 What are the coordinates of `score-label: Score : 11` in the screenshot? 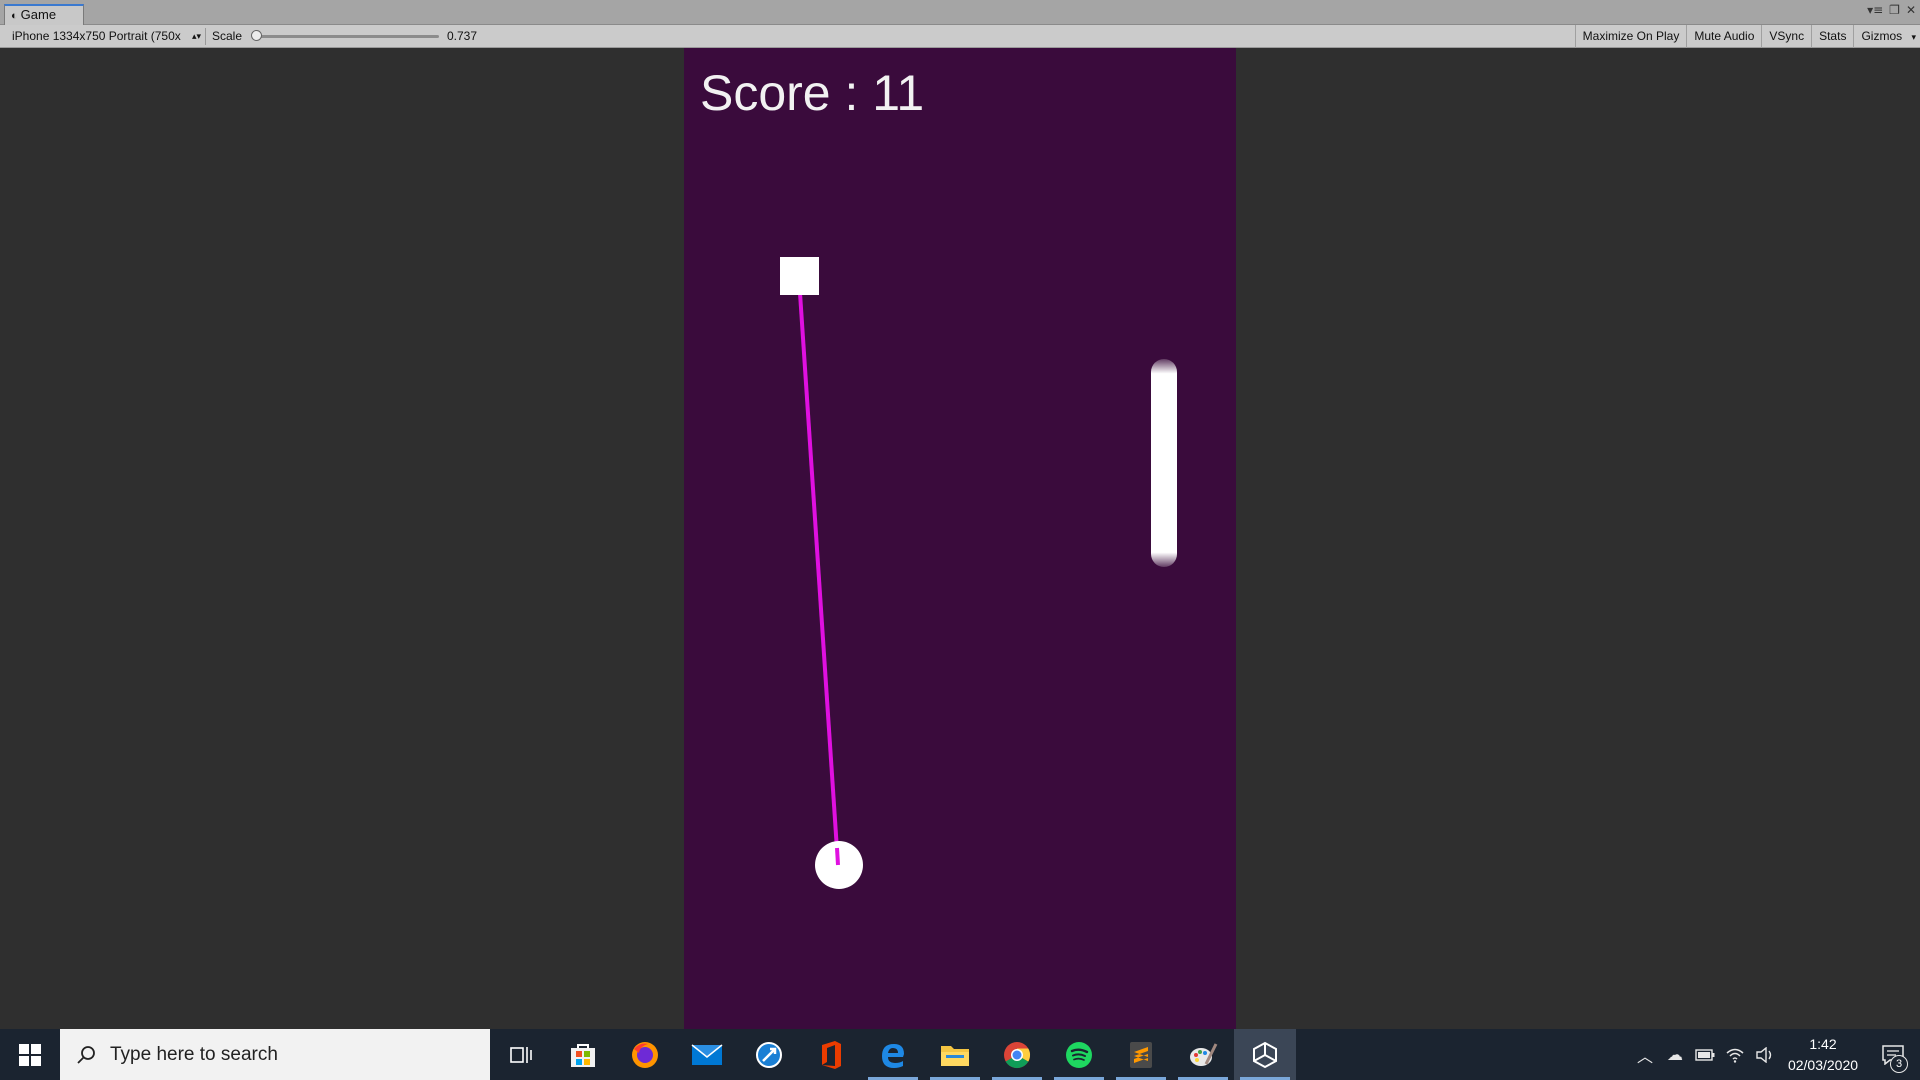 It's located at (812, 93).